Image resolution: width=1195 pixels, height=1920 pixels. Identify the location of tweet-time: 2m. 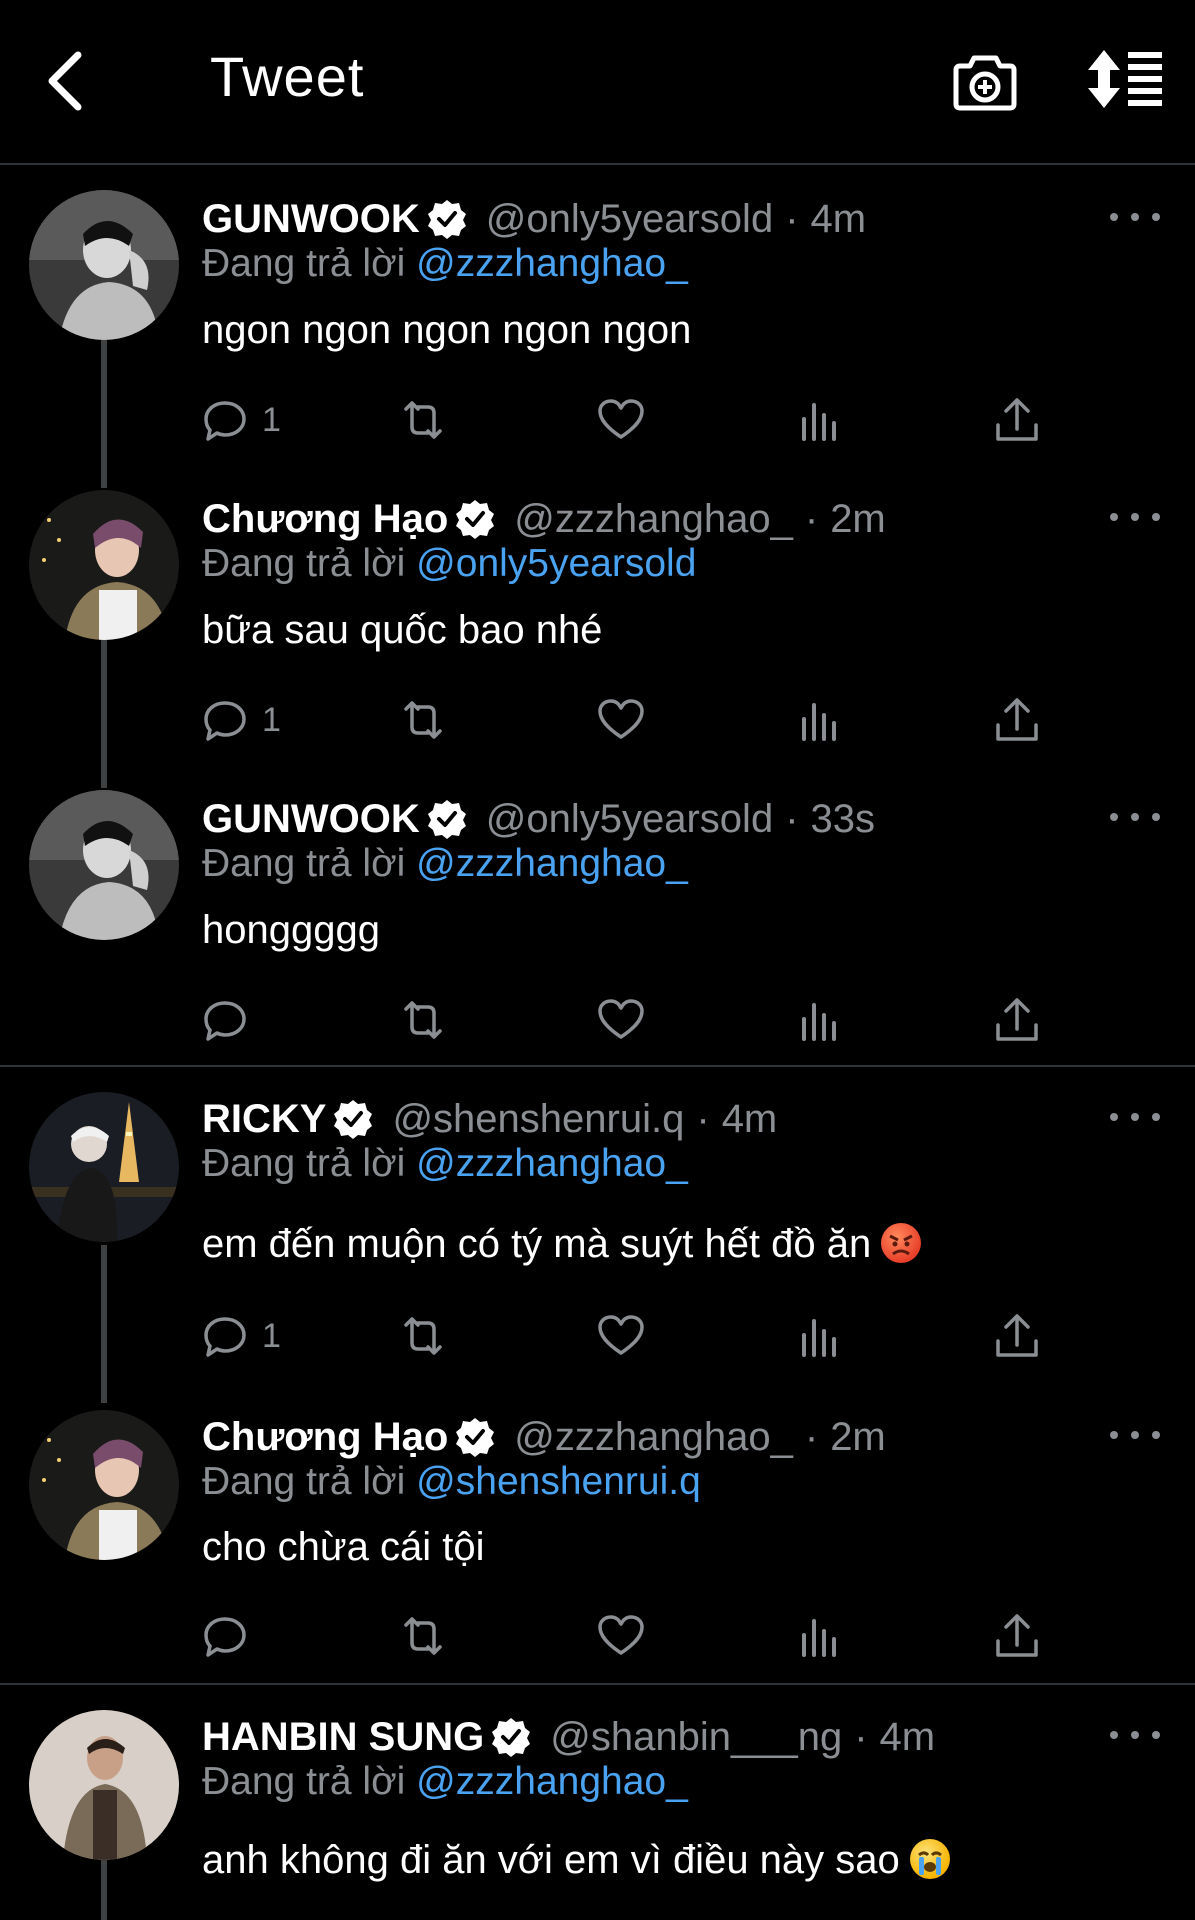
(858, 1436).